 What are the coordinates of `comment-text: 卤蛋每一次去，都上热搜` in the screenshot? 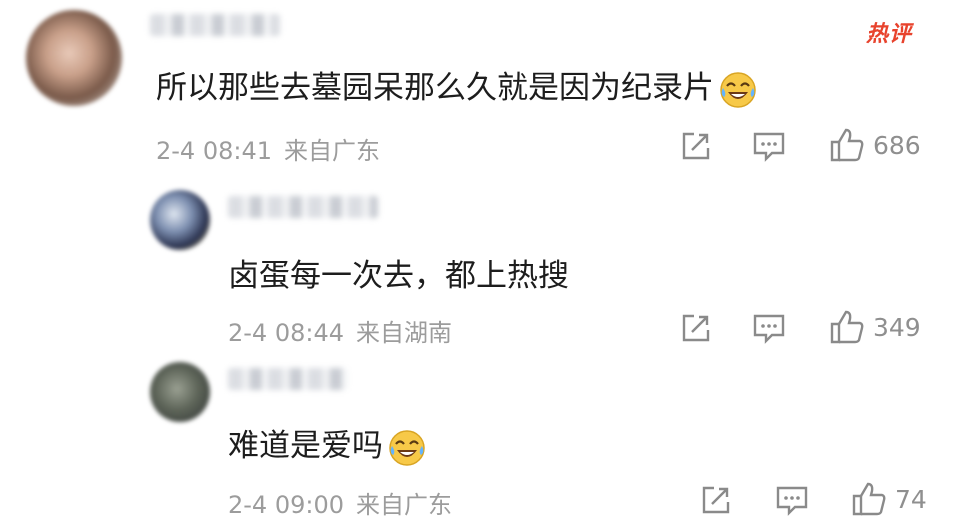 It's located at (398, 272).